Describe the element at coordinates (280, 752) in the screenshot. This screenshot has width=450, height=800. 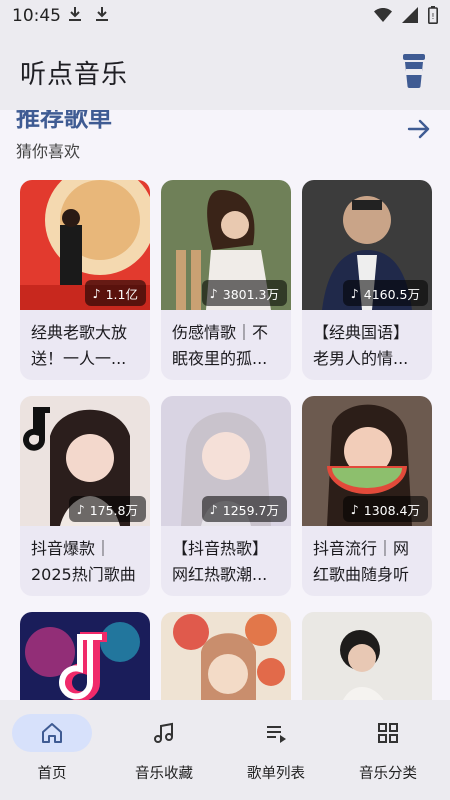
I see `nav-item-playlists: 歌单列表` at that location.